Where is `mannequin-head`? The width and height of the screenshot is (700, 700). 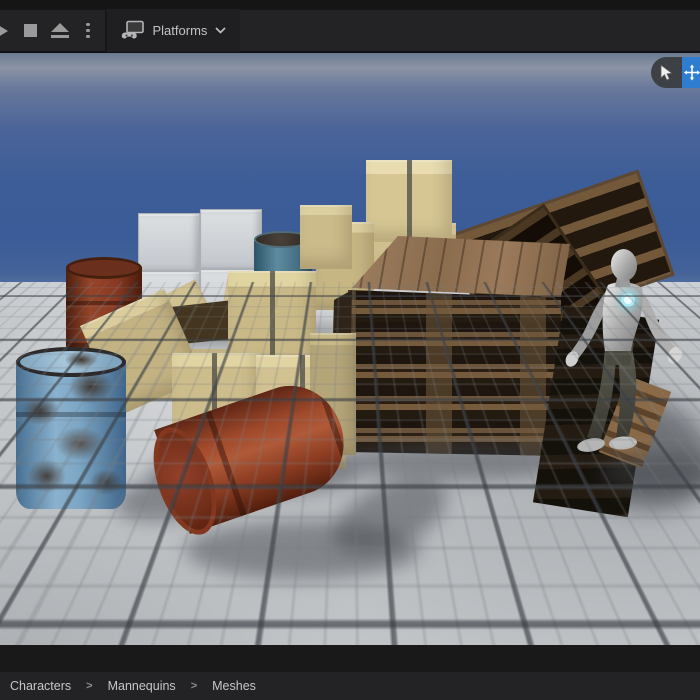 mannequin-head is located at coordinates (624, 265).